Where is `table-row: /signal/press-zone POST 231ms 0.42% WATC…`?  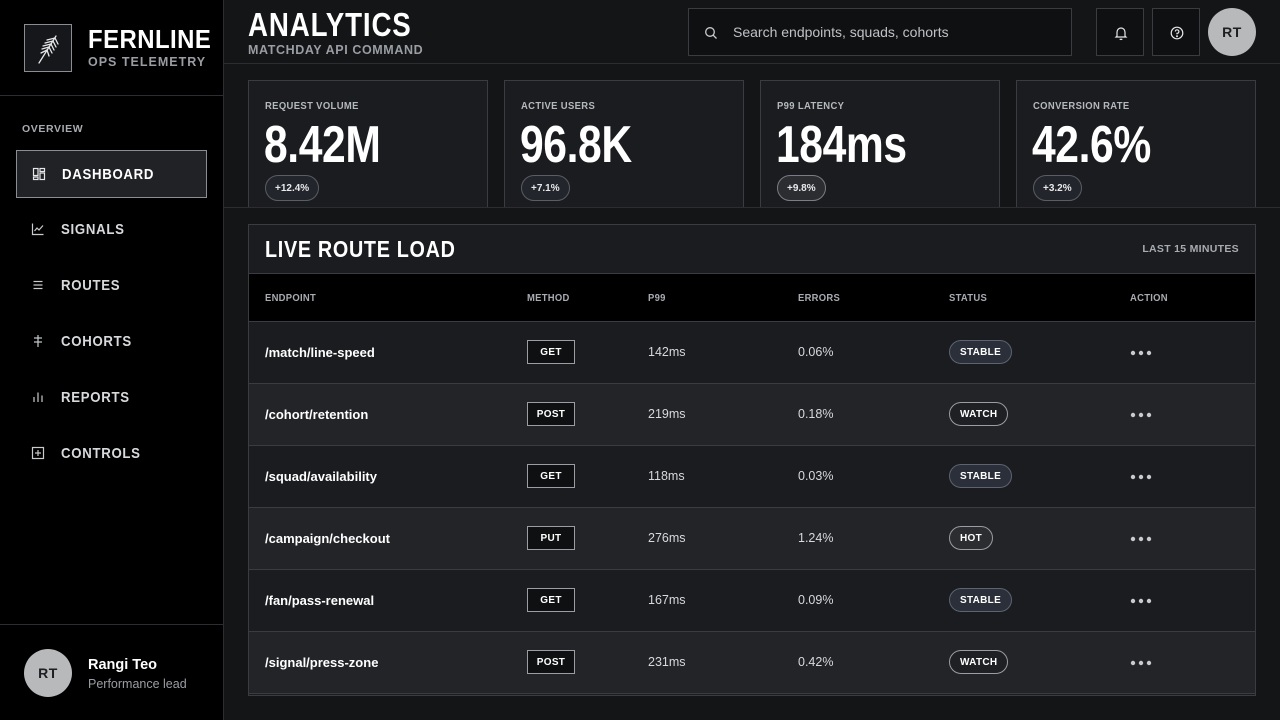
table-row: /signal/press-zone POST 231ms 0.42% WATC… is located at coordinates (752, 663).